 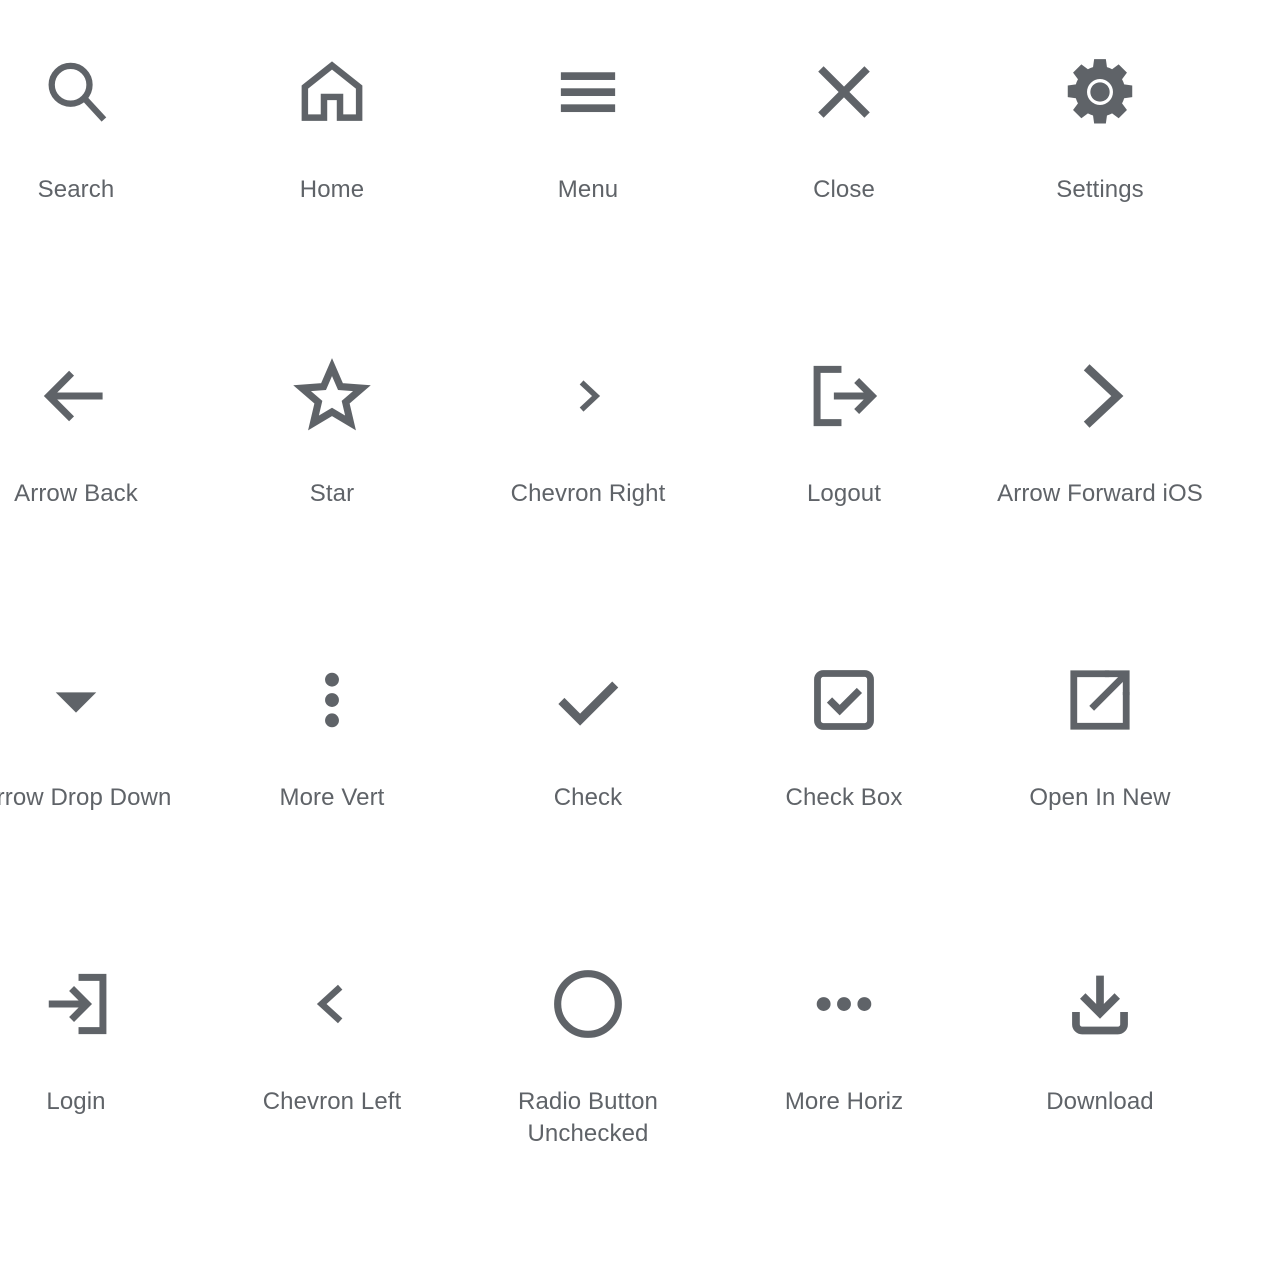 I want to click on check-box-icon, so click(x=844, y=700).